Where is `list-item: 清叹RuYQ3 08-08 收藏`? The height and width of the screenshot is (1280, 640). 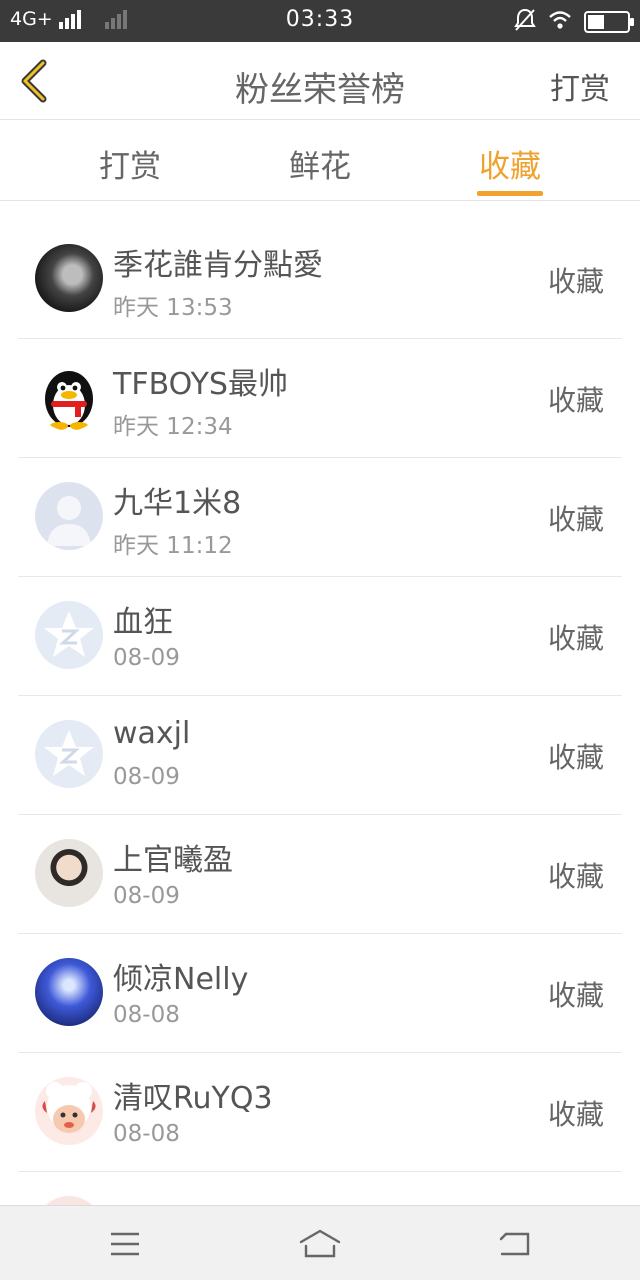
list-item: 清叹RuYQ3 08-08 收藏 is located at coordinates (320, 1112).